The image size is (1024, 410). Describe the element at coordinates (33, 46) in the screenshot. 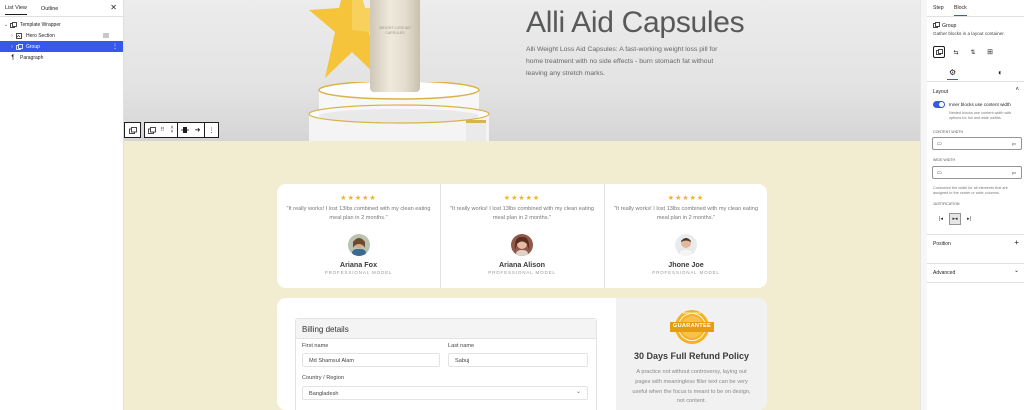

I see `tree-item-label: Group` at that location.